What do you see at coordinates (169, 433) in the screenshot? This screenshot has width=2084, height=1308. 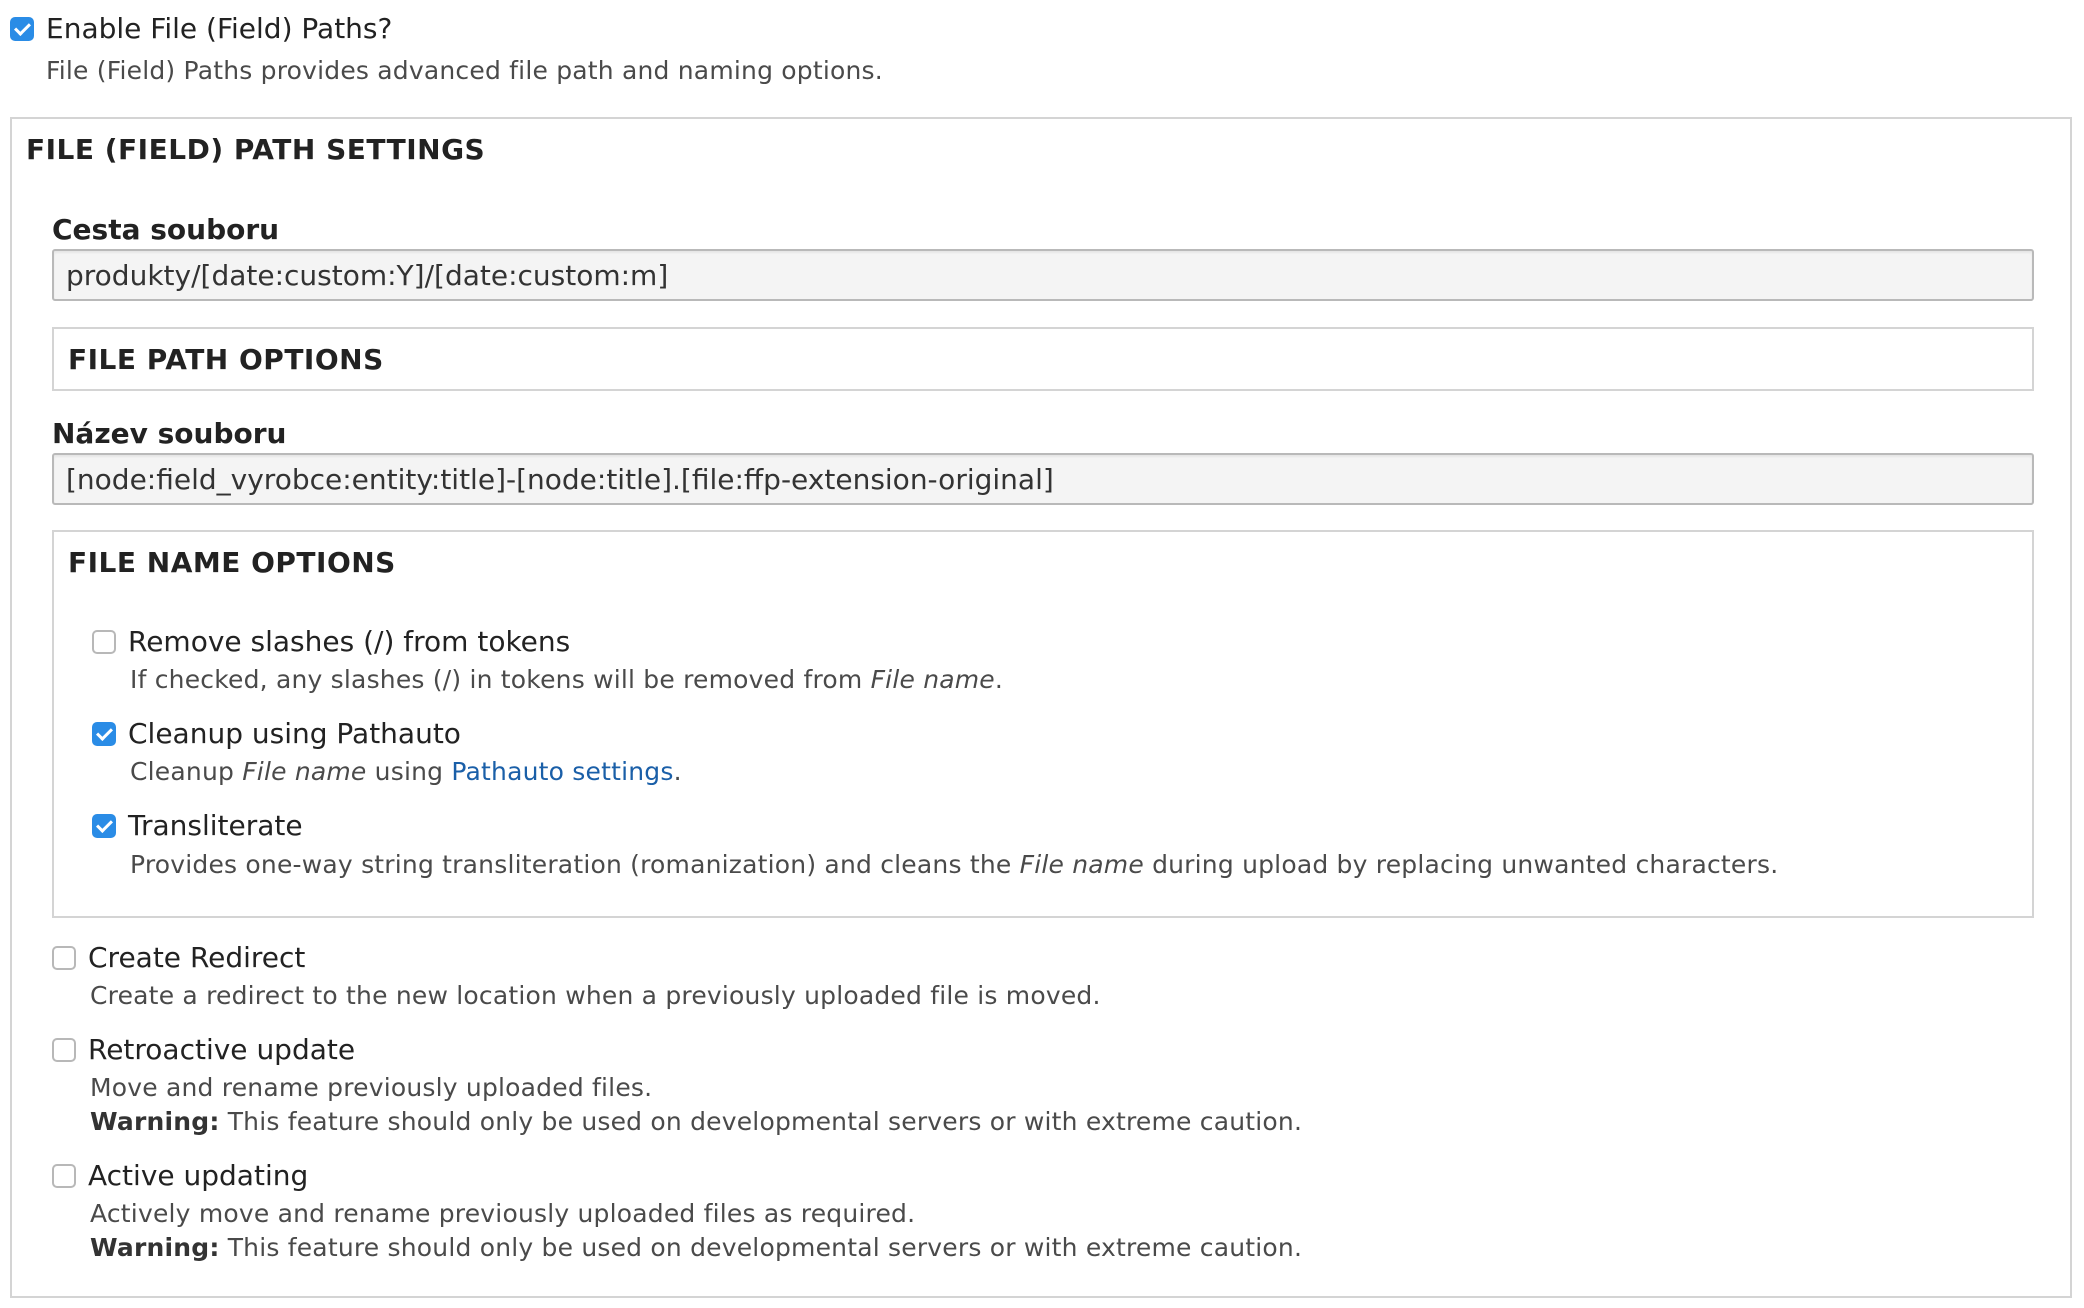 I see `file-name-label: Název souboru` at bounding box center [169, 433].